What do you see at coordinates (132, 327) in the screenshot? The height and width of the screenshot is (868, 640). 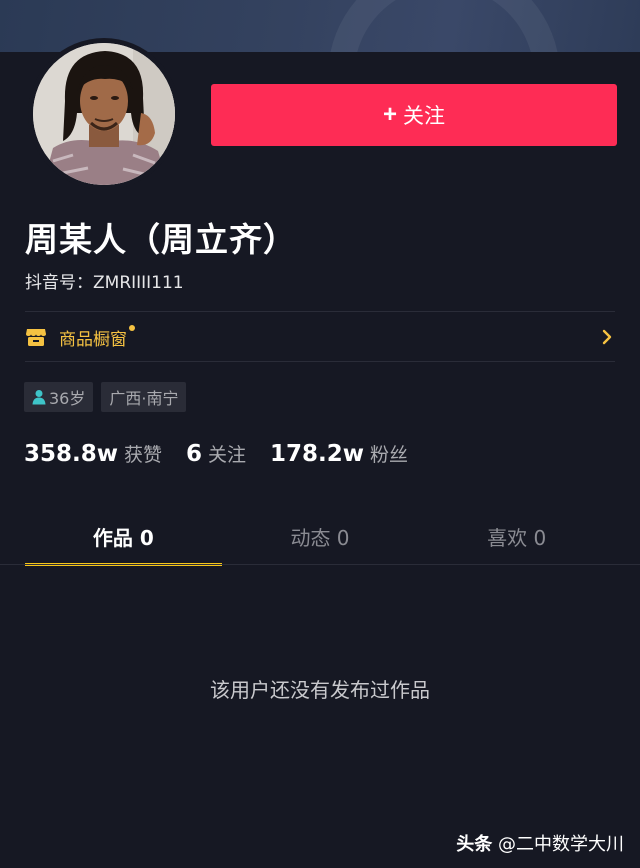 I see `notification-dot` at bounding box center [132, 327].